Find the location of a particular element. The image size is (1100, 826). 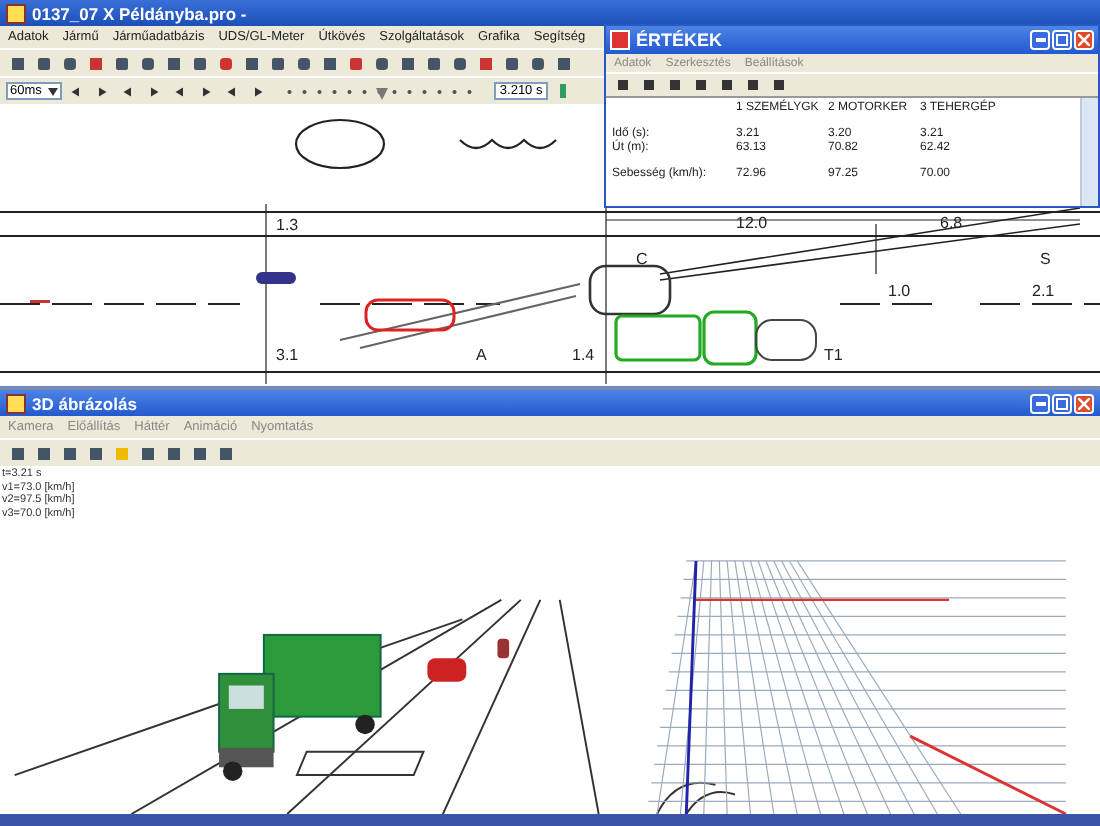

window-title: ÉRTÉKEK is located at coordinates (680, 40).